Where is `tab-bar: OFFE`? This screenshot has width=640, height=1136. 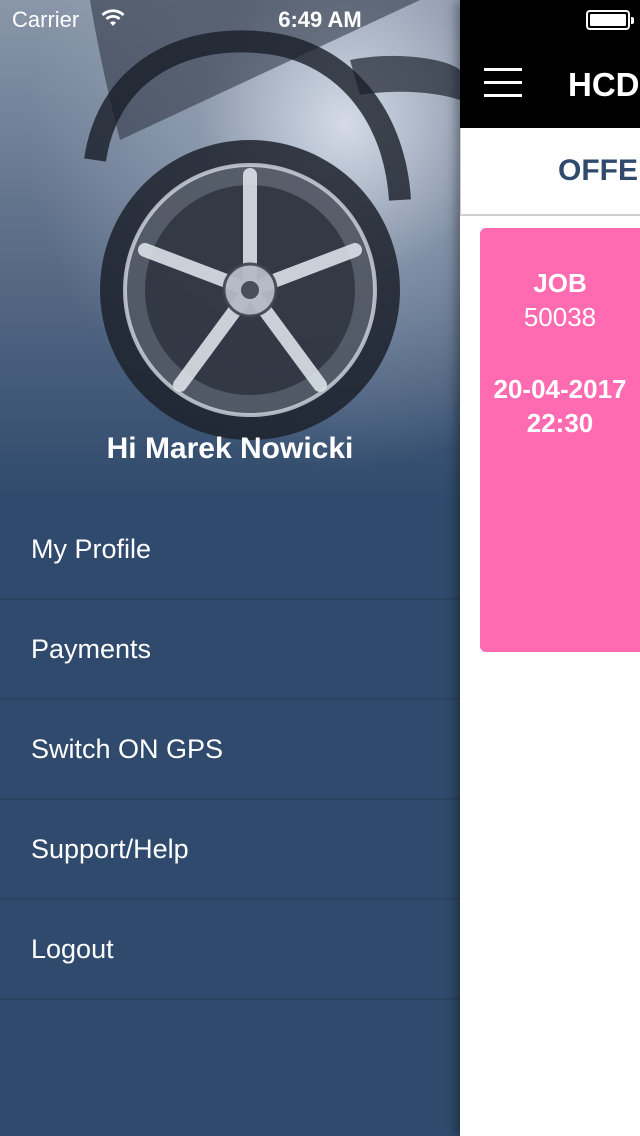
tab-bar: OFFE is located at coordinates (550, 172).